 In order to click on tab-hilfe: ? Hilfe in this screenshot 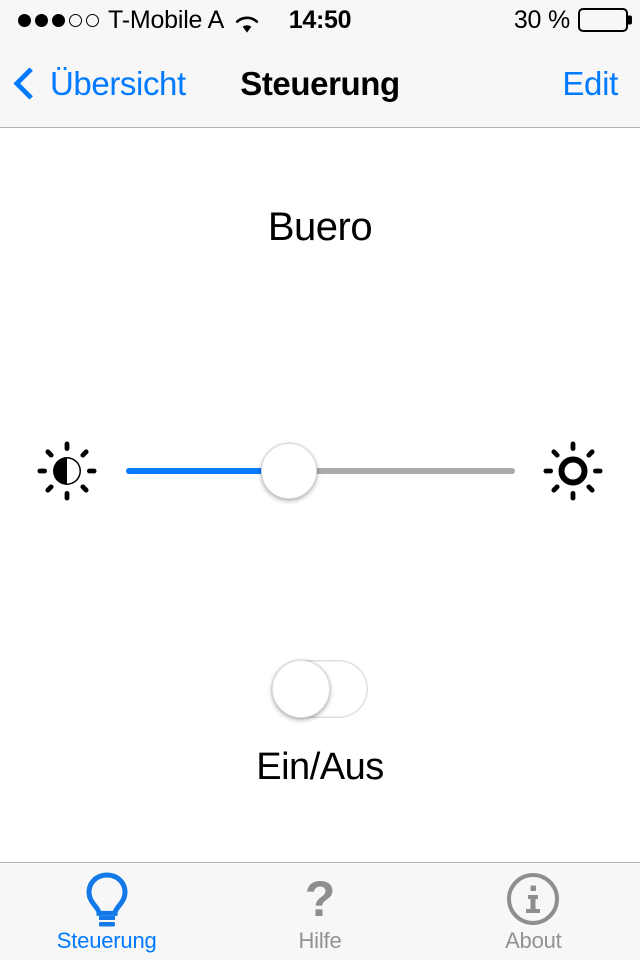, I will do `click(319, 911)`.